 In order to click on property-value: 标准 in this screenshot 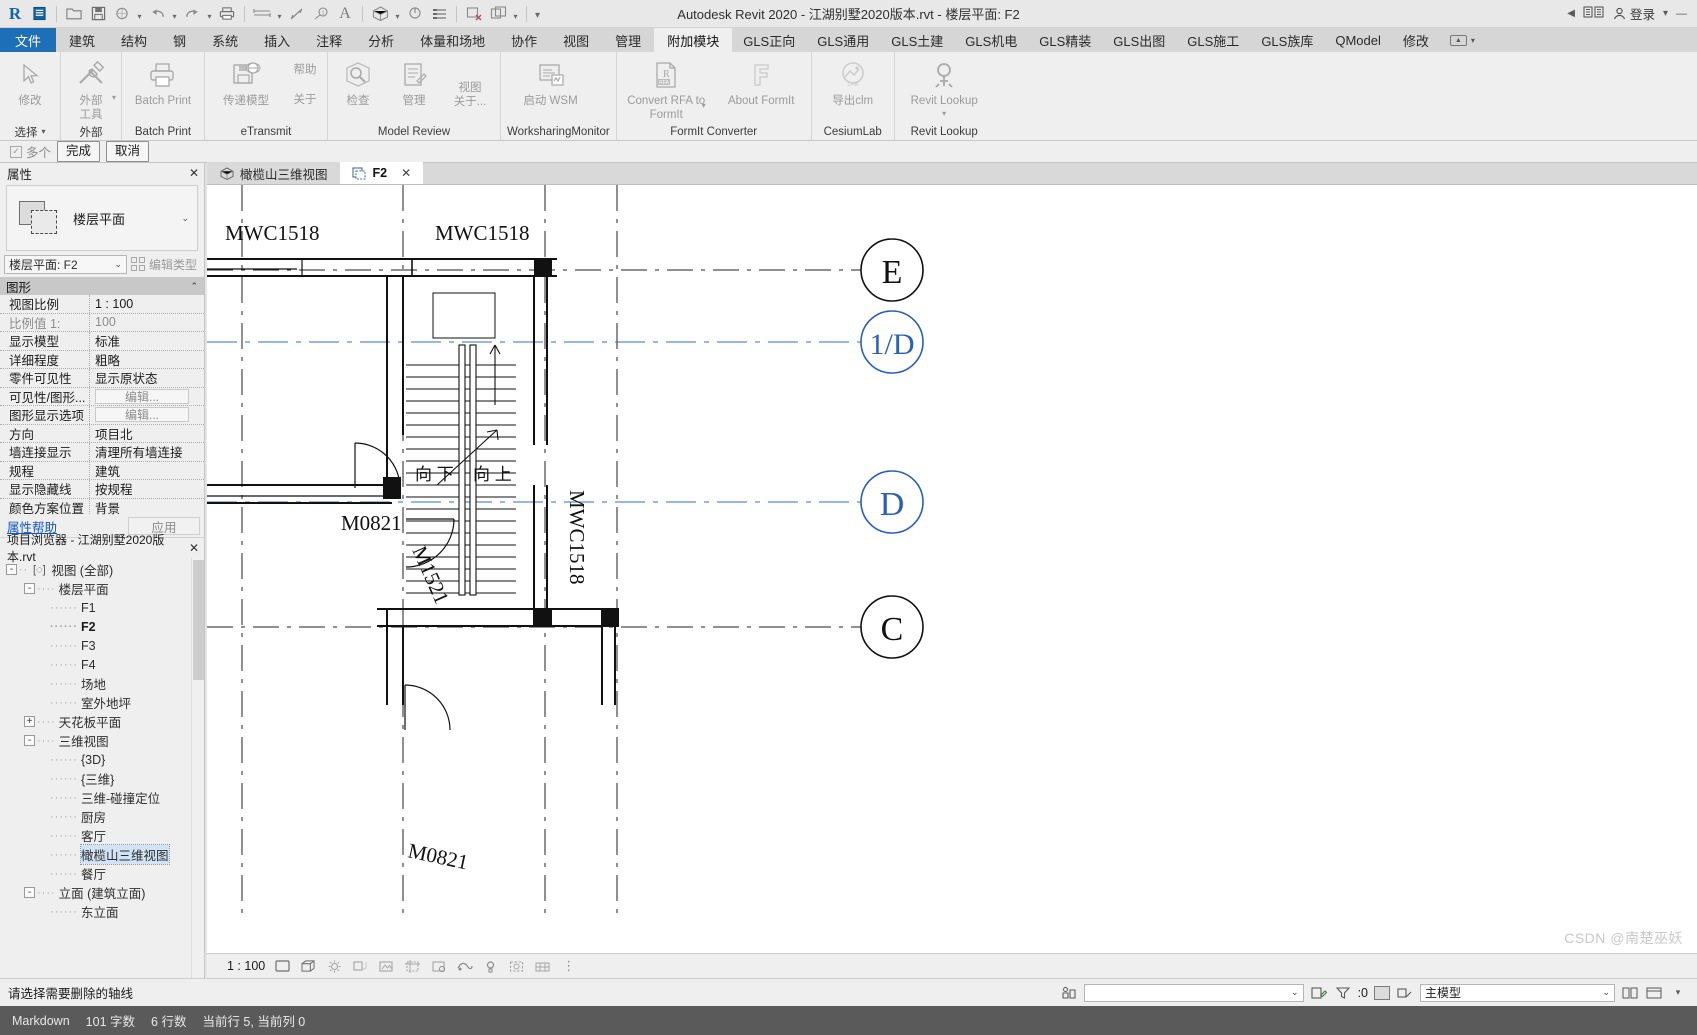, I will do `click(147, 341)`.